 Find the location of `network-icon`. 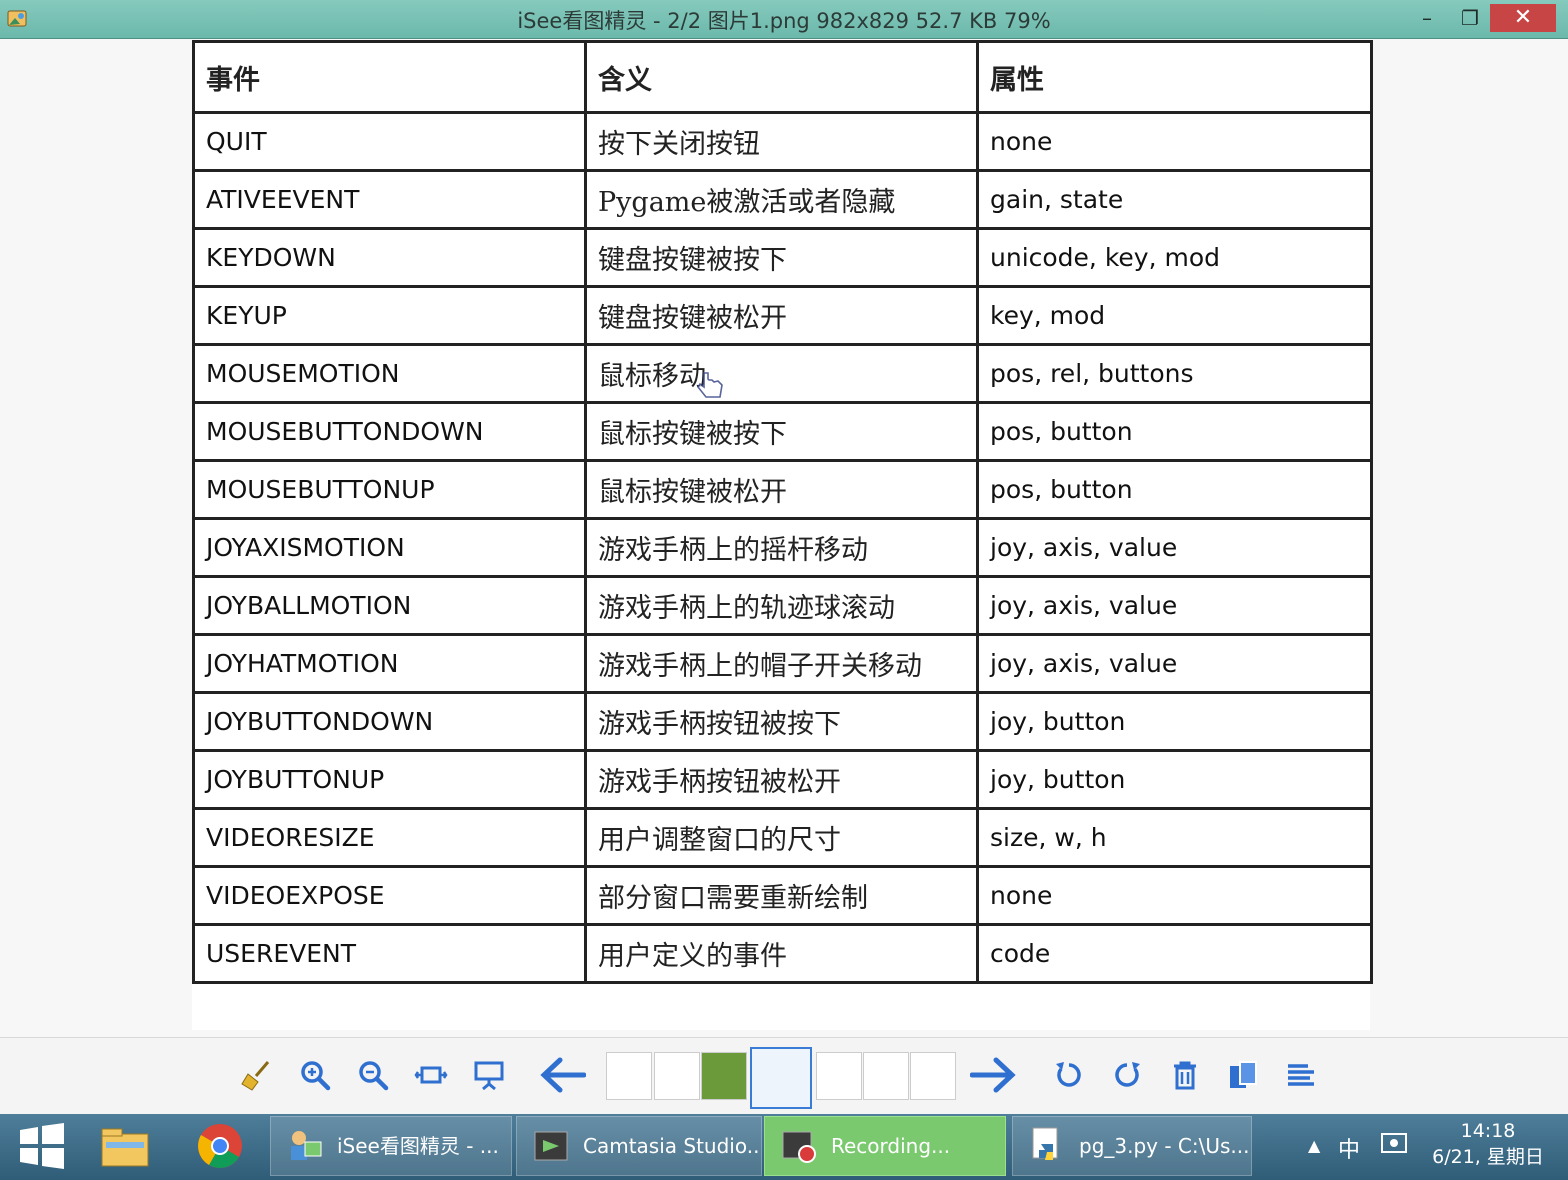

network-icon is located at coordinates (1394, 1144).